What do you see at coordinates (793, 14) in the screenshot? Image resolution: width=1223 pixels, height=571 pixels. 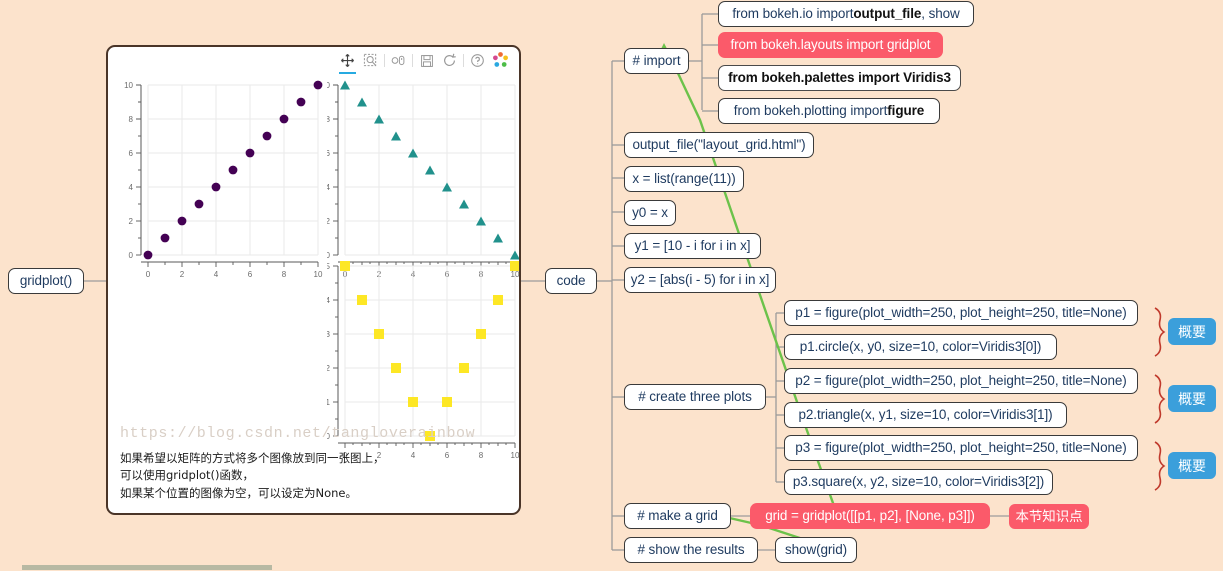 I see `node-import-io-prefix: from bokeh.io import` at bounding box center [793, 14].